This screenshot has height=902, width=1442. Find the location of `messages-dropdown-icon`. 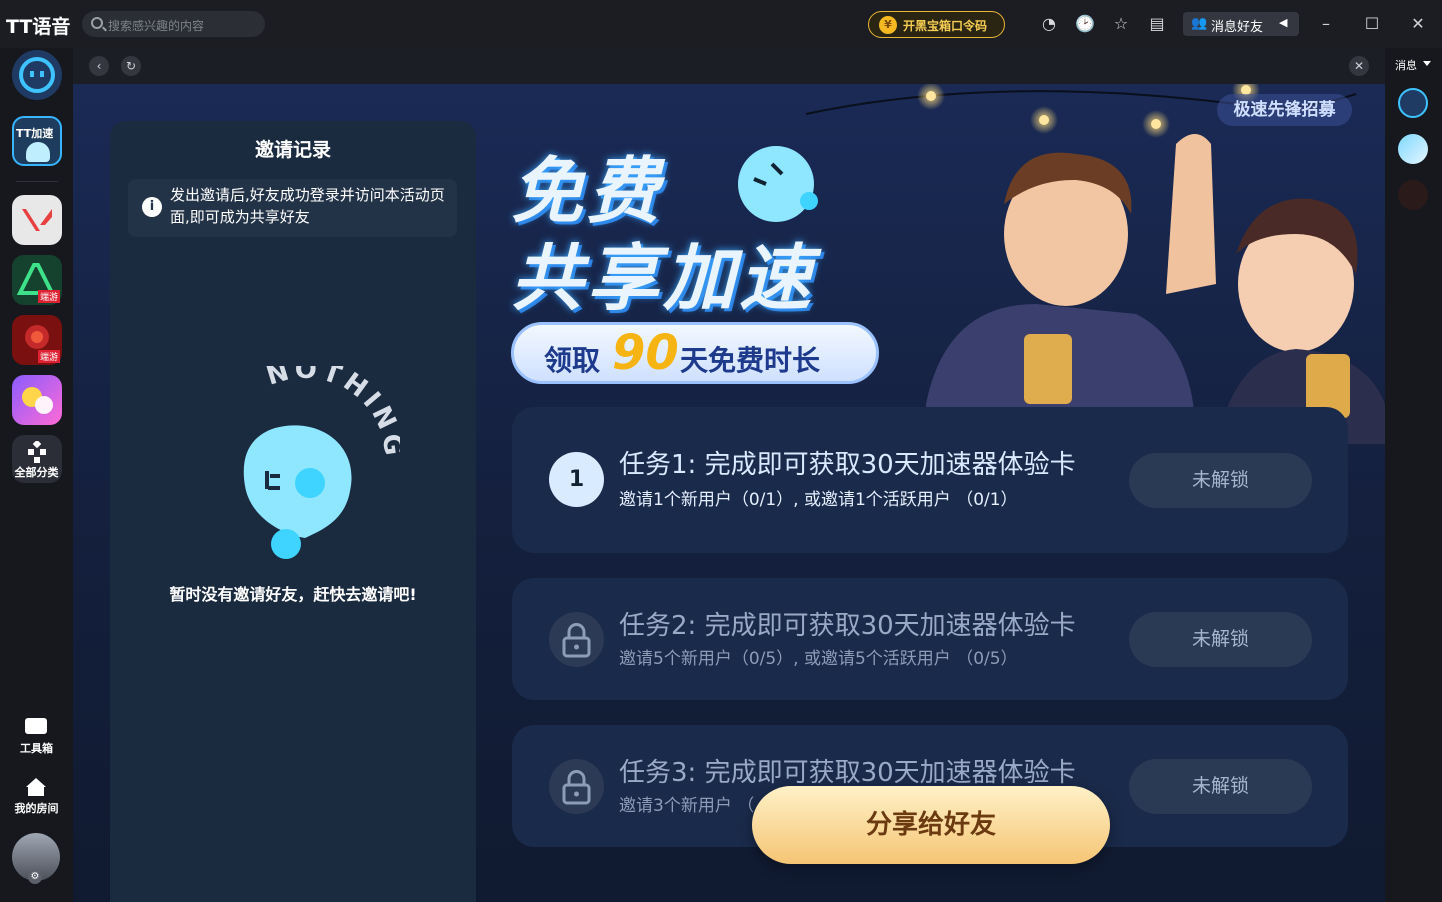

messages-dropdown-icon is located at coordinates (1427, 63).